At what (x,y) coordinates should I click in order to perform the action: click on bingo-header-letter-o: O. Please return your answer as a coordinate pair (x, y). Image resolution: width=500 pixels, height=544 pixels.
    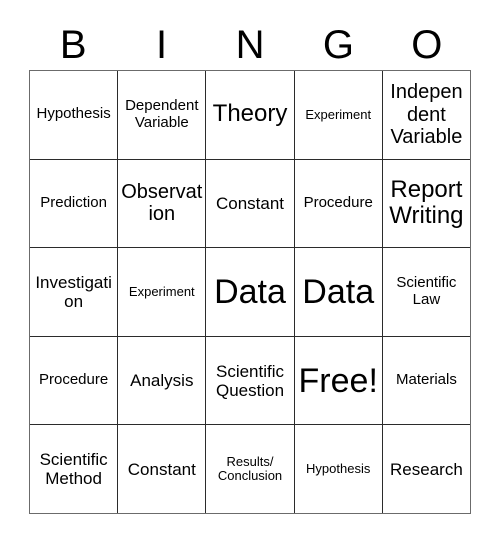
    Looking at the image, I should click on (427, 45).